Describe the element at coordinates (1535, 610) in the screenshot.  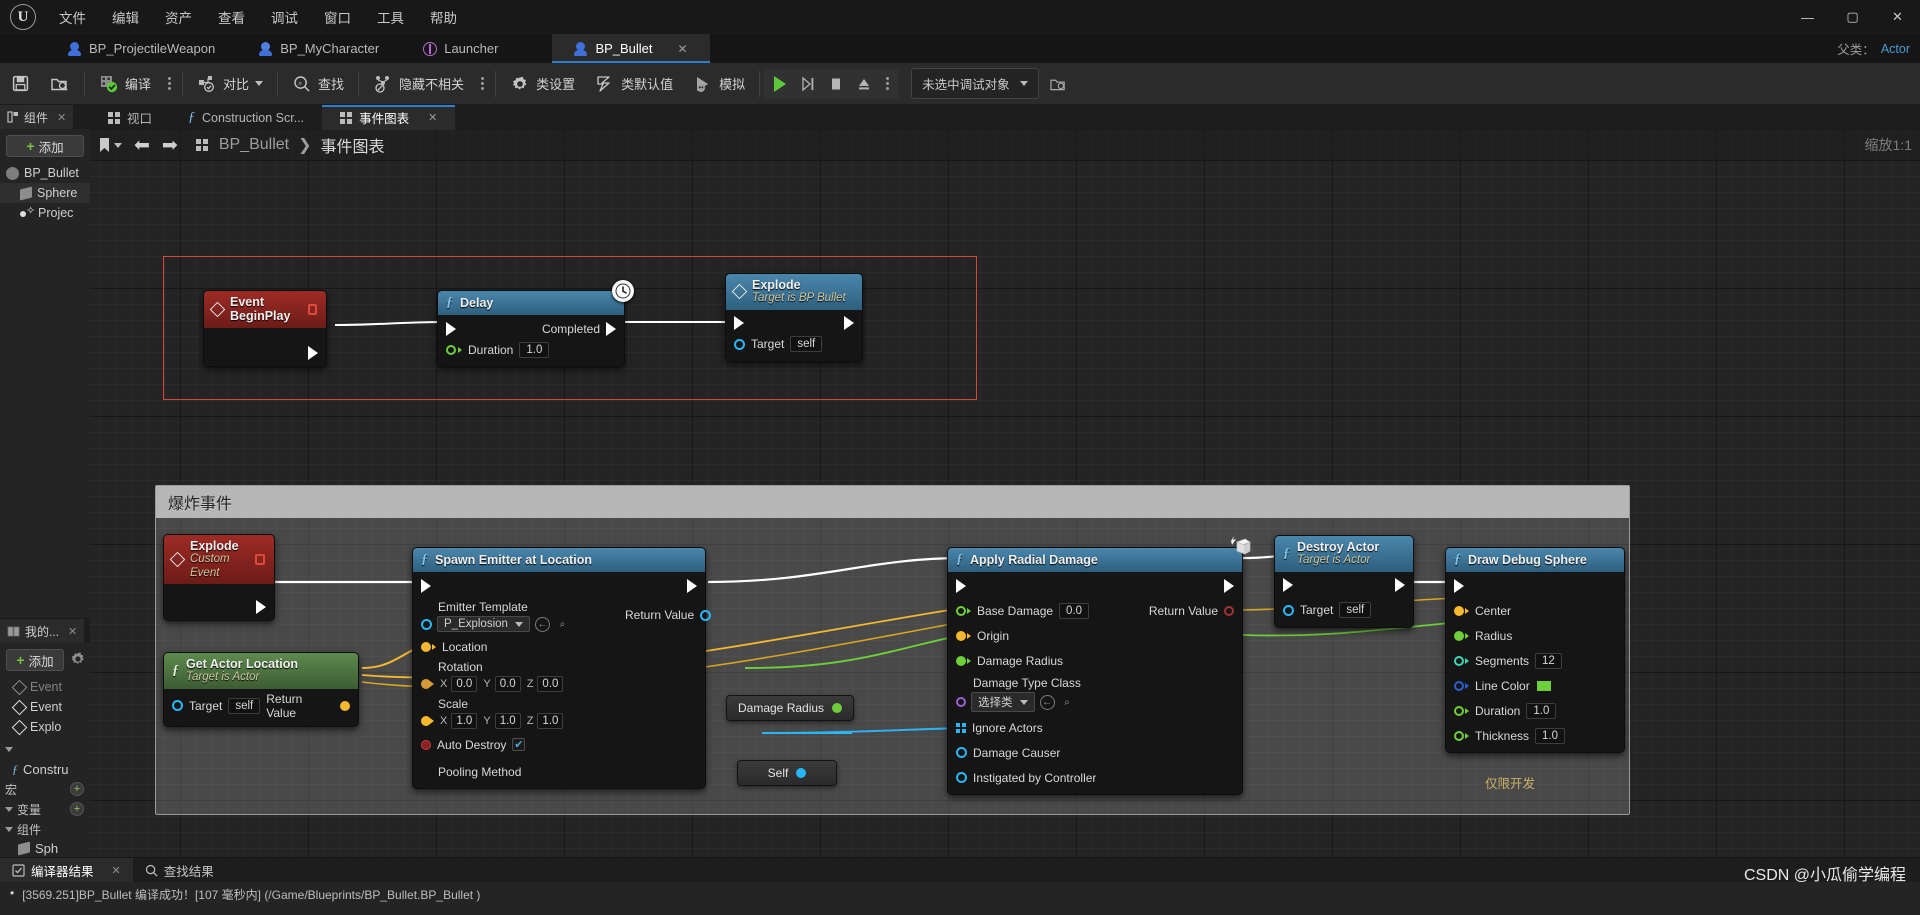
I see `pin-row-center: Center` at that location.